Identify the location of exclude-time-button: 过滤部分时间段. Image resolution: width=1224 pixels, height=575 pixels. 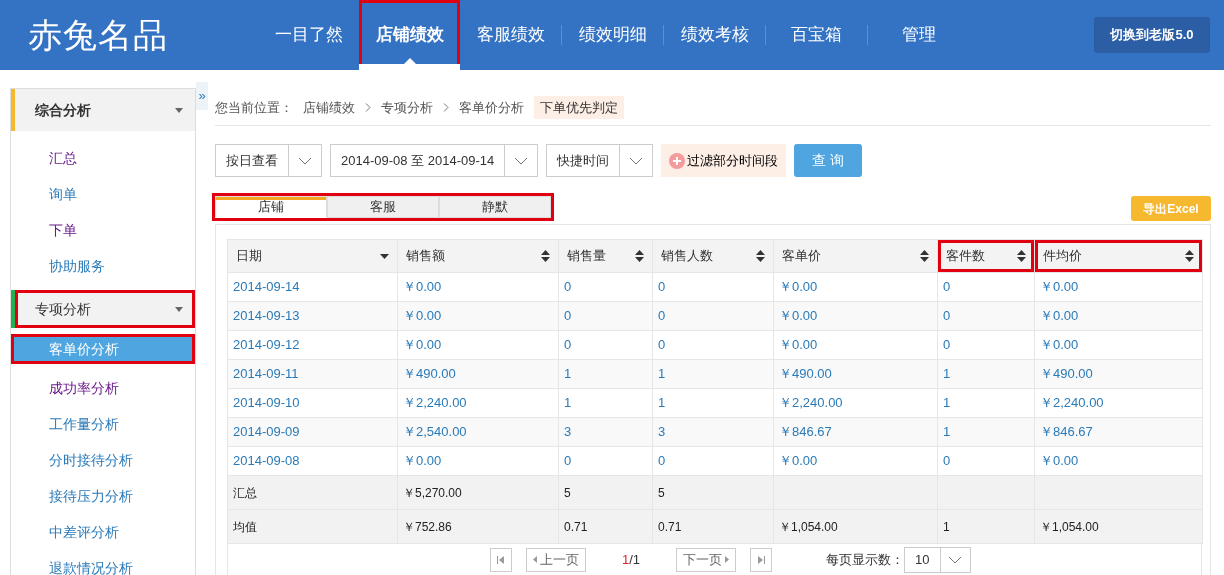
(724, 160).